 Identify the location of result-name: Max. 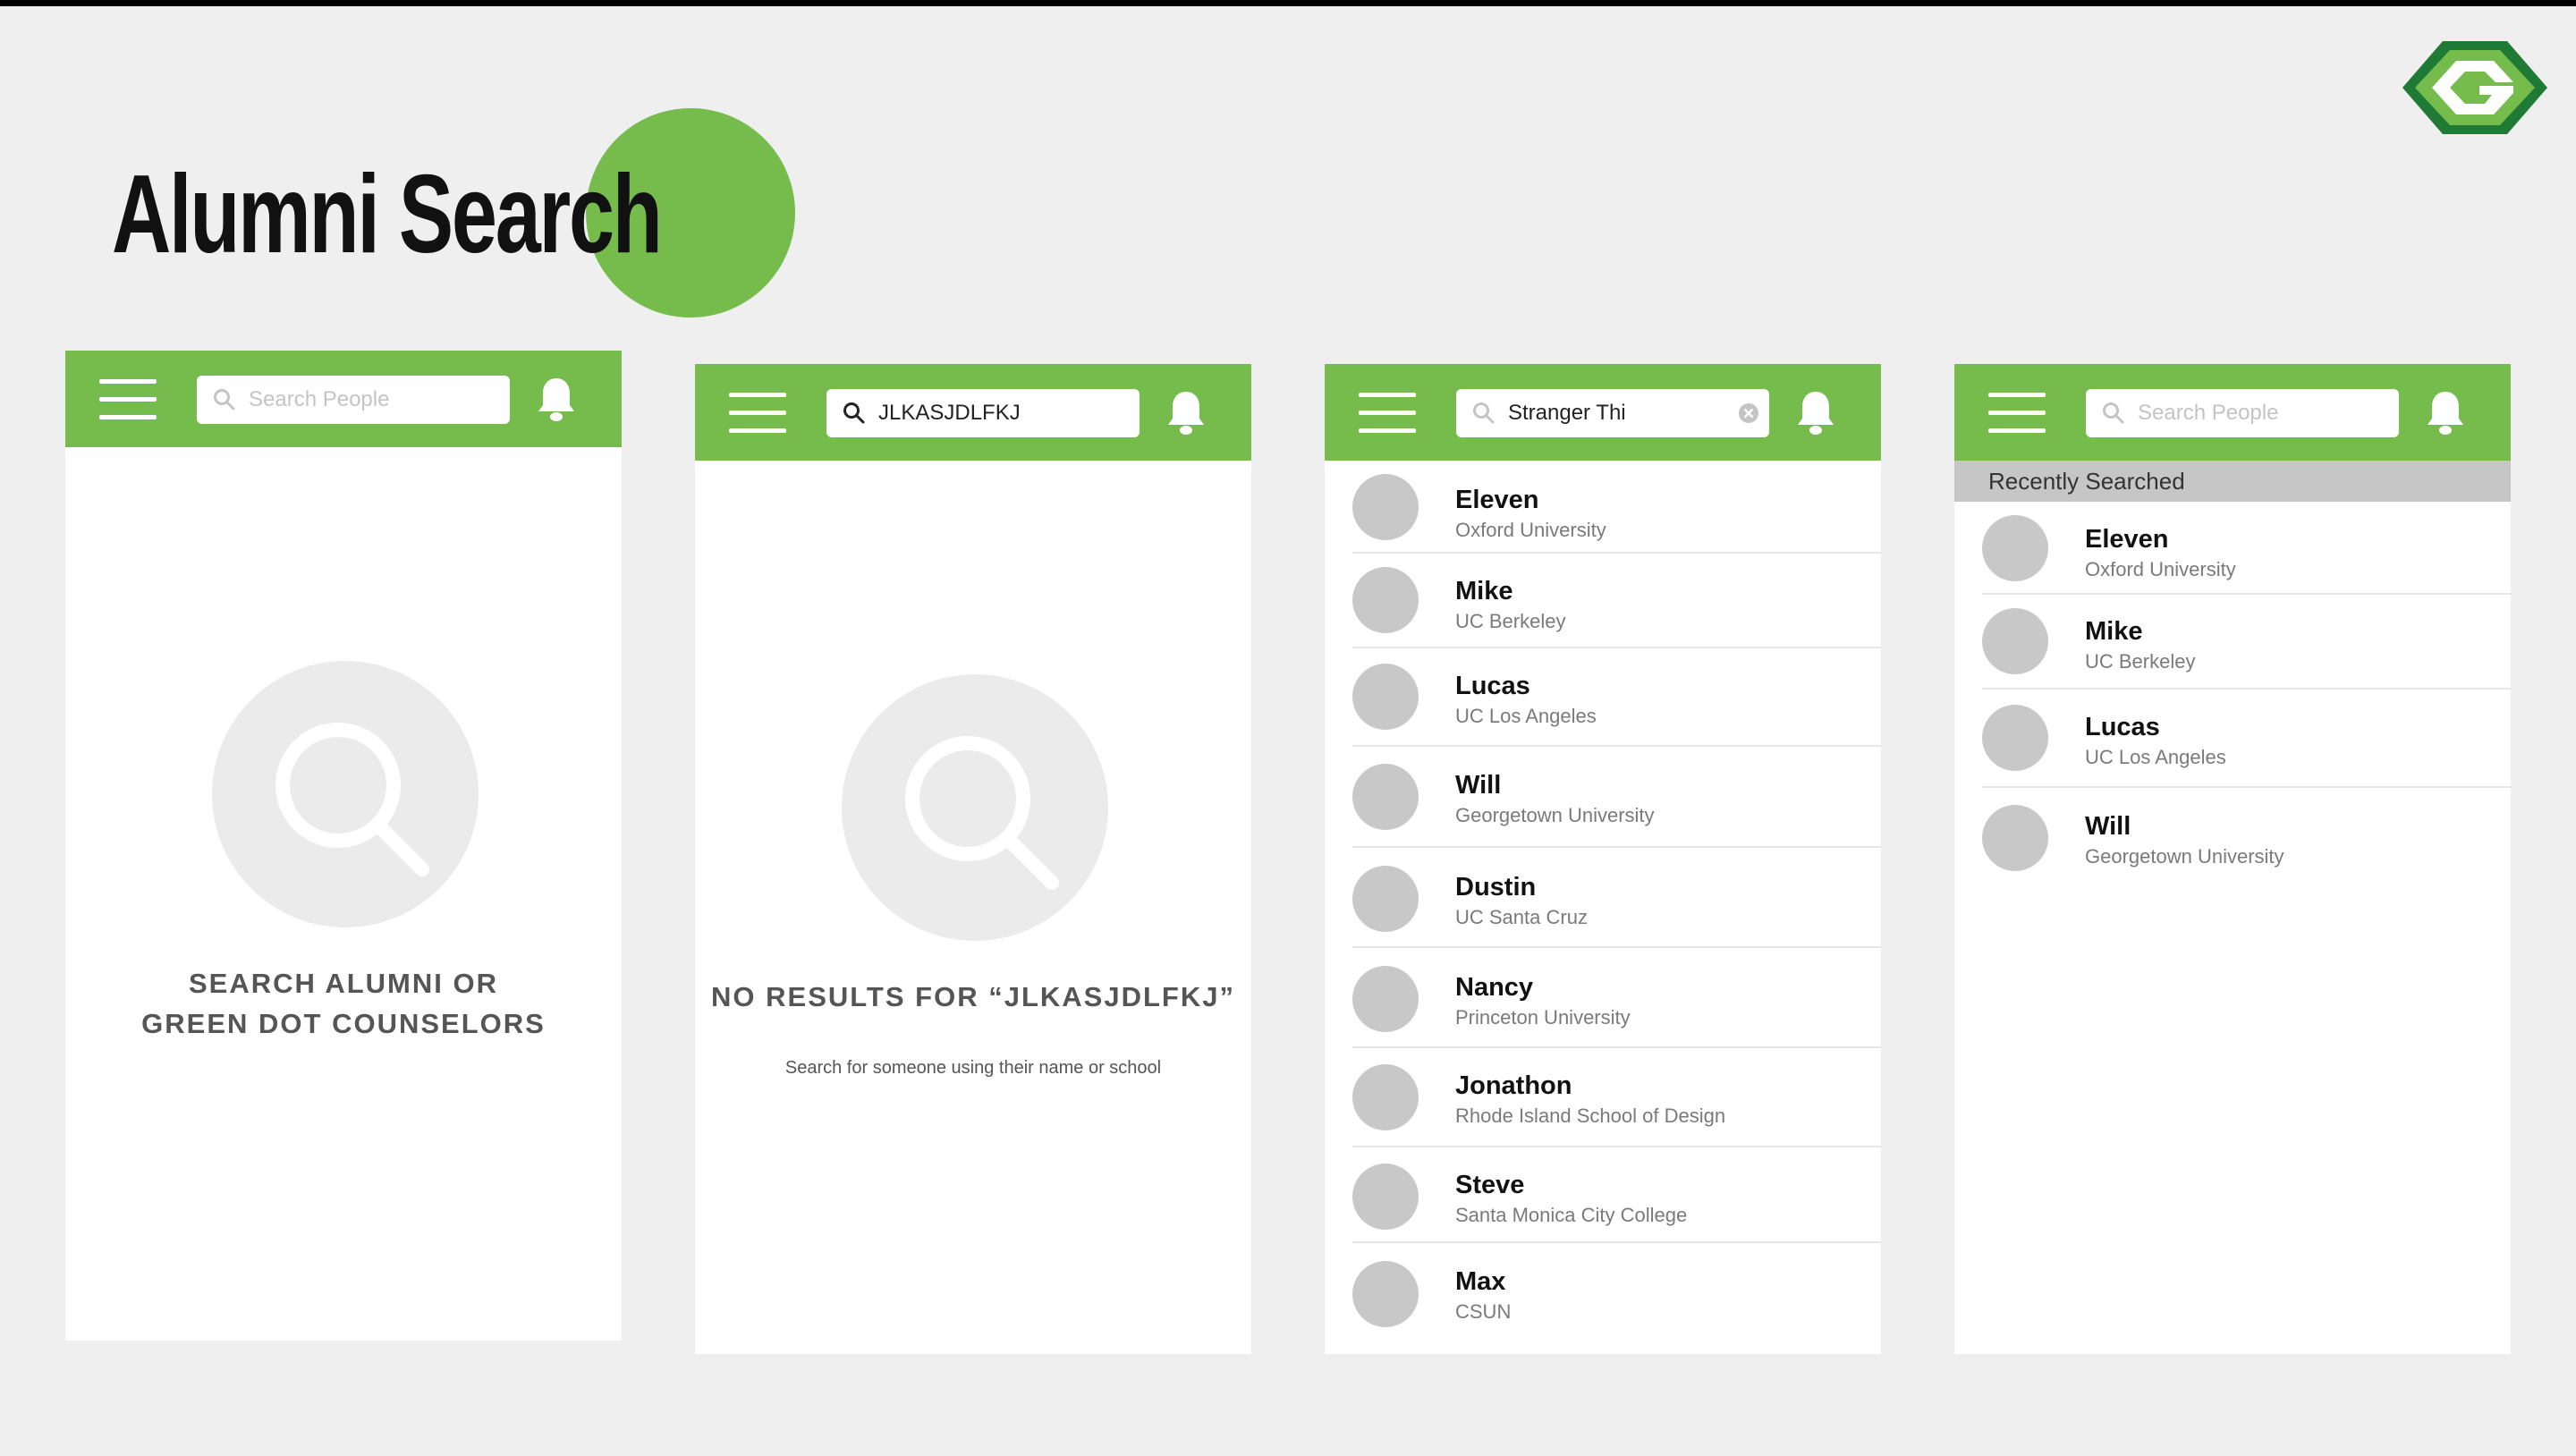
(1480, 1281).